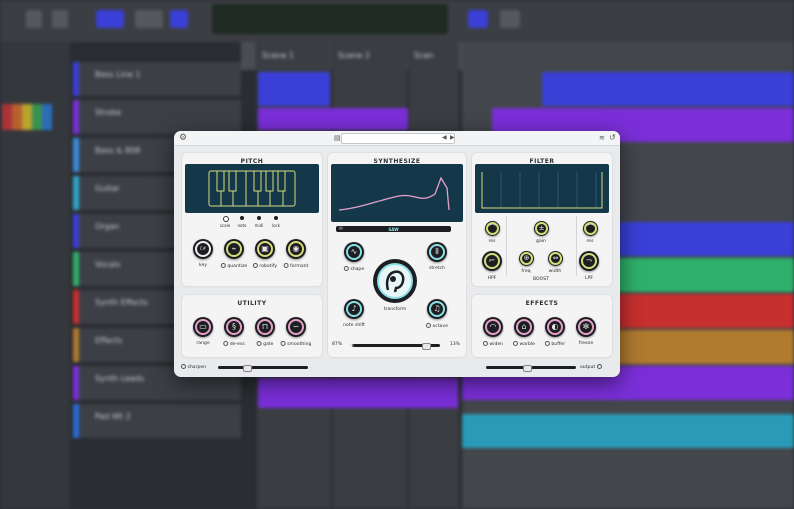 The height and width of the screenshot is (509, 794). What do you see at coordinates (444, 138) in the screenshot?
I see `prev-preset-icon: ◀` at bounding box center [444, 138].